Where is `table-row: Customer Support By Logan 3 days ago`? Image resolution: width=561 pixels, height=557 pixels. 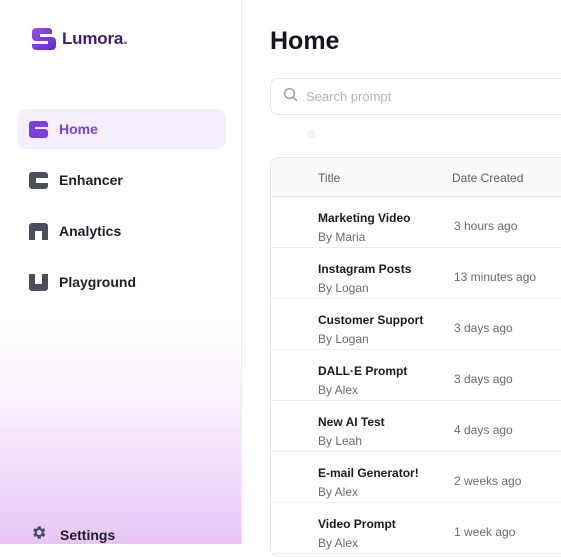 table-row: Customer Support By Logan 3 days ago is located at coordinates (416, 324).